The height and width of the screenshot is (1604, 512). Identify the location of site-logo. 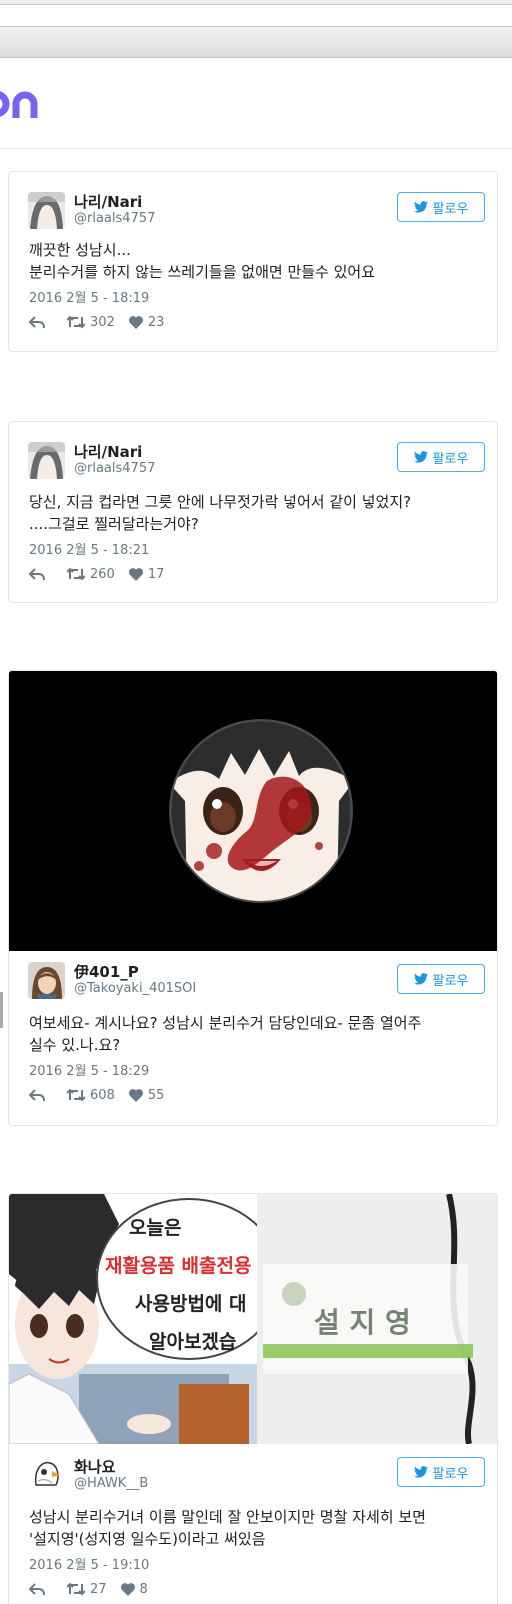
(22, 104).